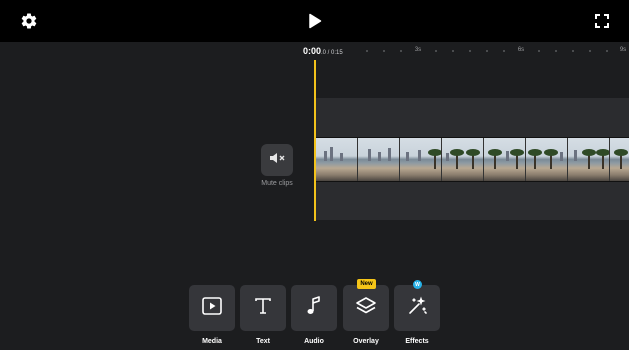 The height and width of the screenshot is (350, 629). What do you see at coordinates (332, 53) in the screenshot?
I see `total-time: .0 / 0:15` at bounding box center [332, 53].